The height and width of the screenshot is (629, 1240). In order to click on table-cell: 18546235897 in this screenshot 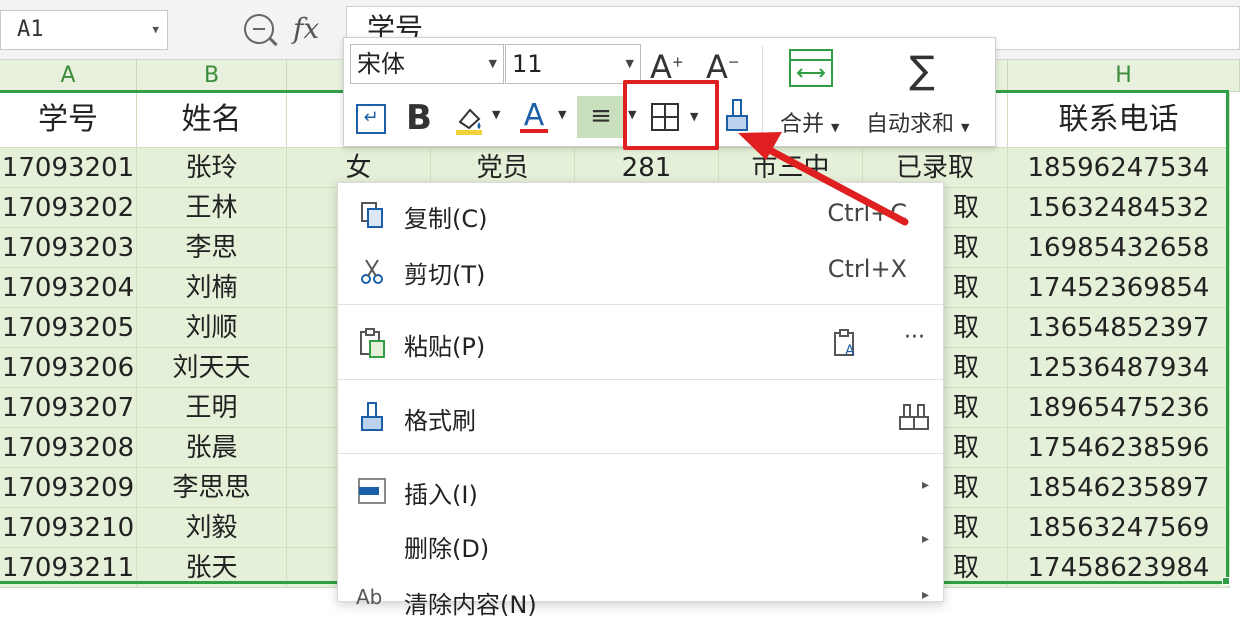, I will do `click(1119, 488)`.